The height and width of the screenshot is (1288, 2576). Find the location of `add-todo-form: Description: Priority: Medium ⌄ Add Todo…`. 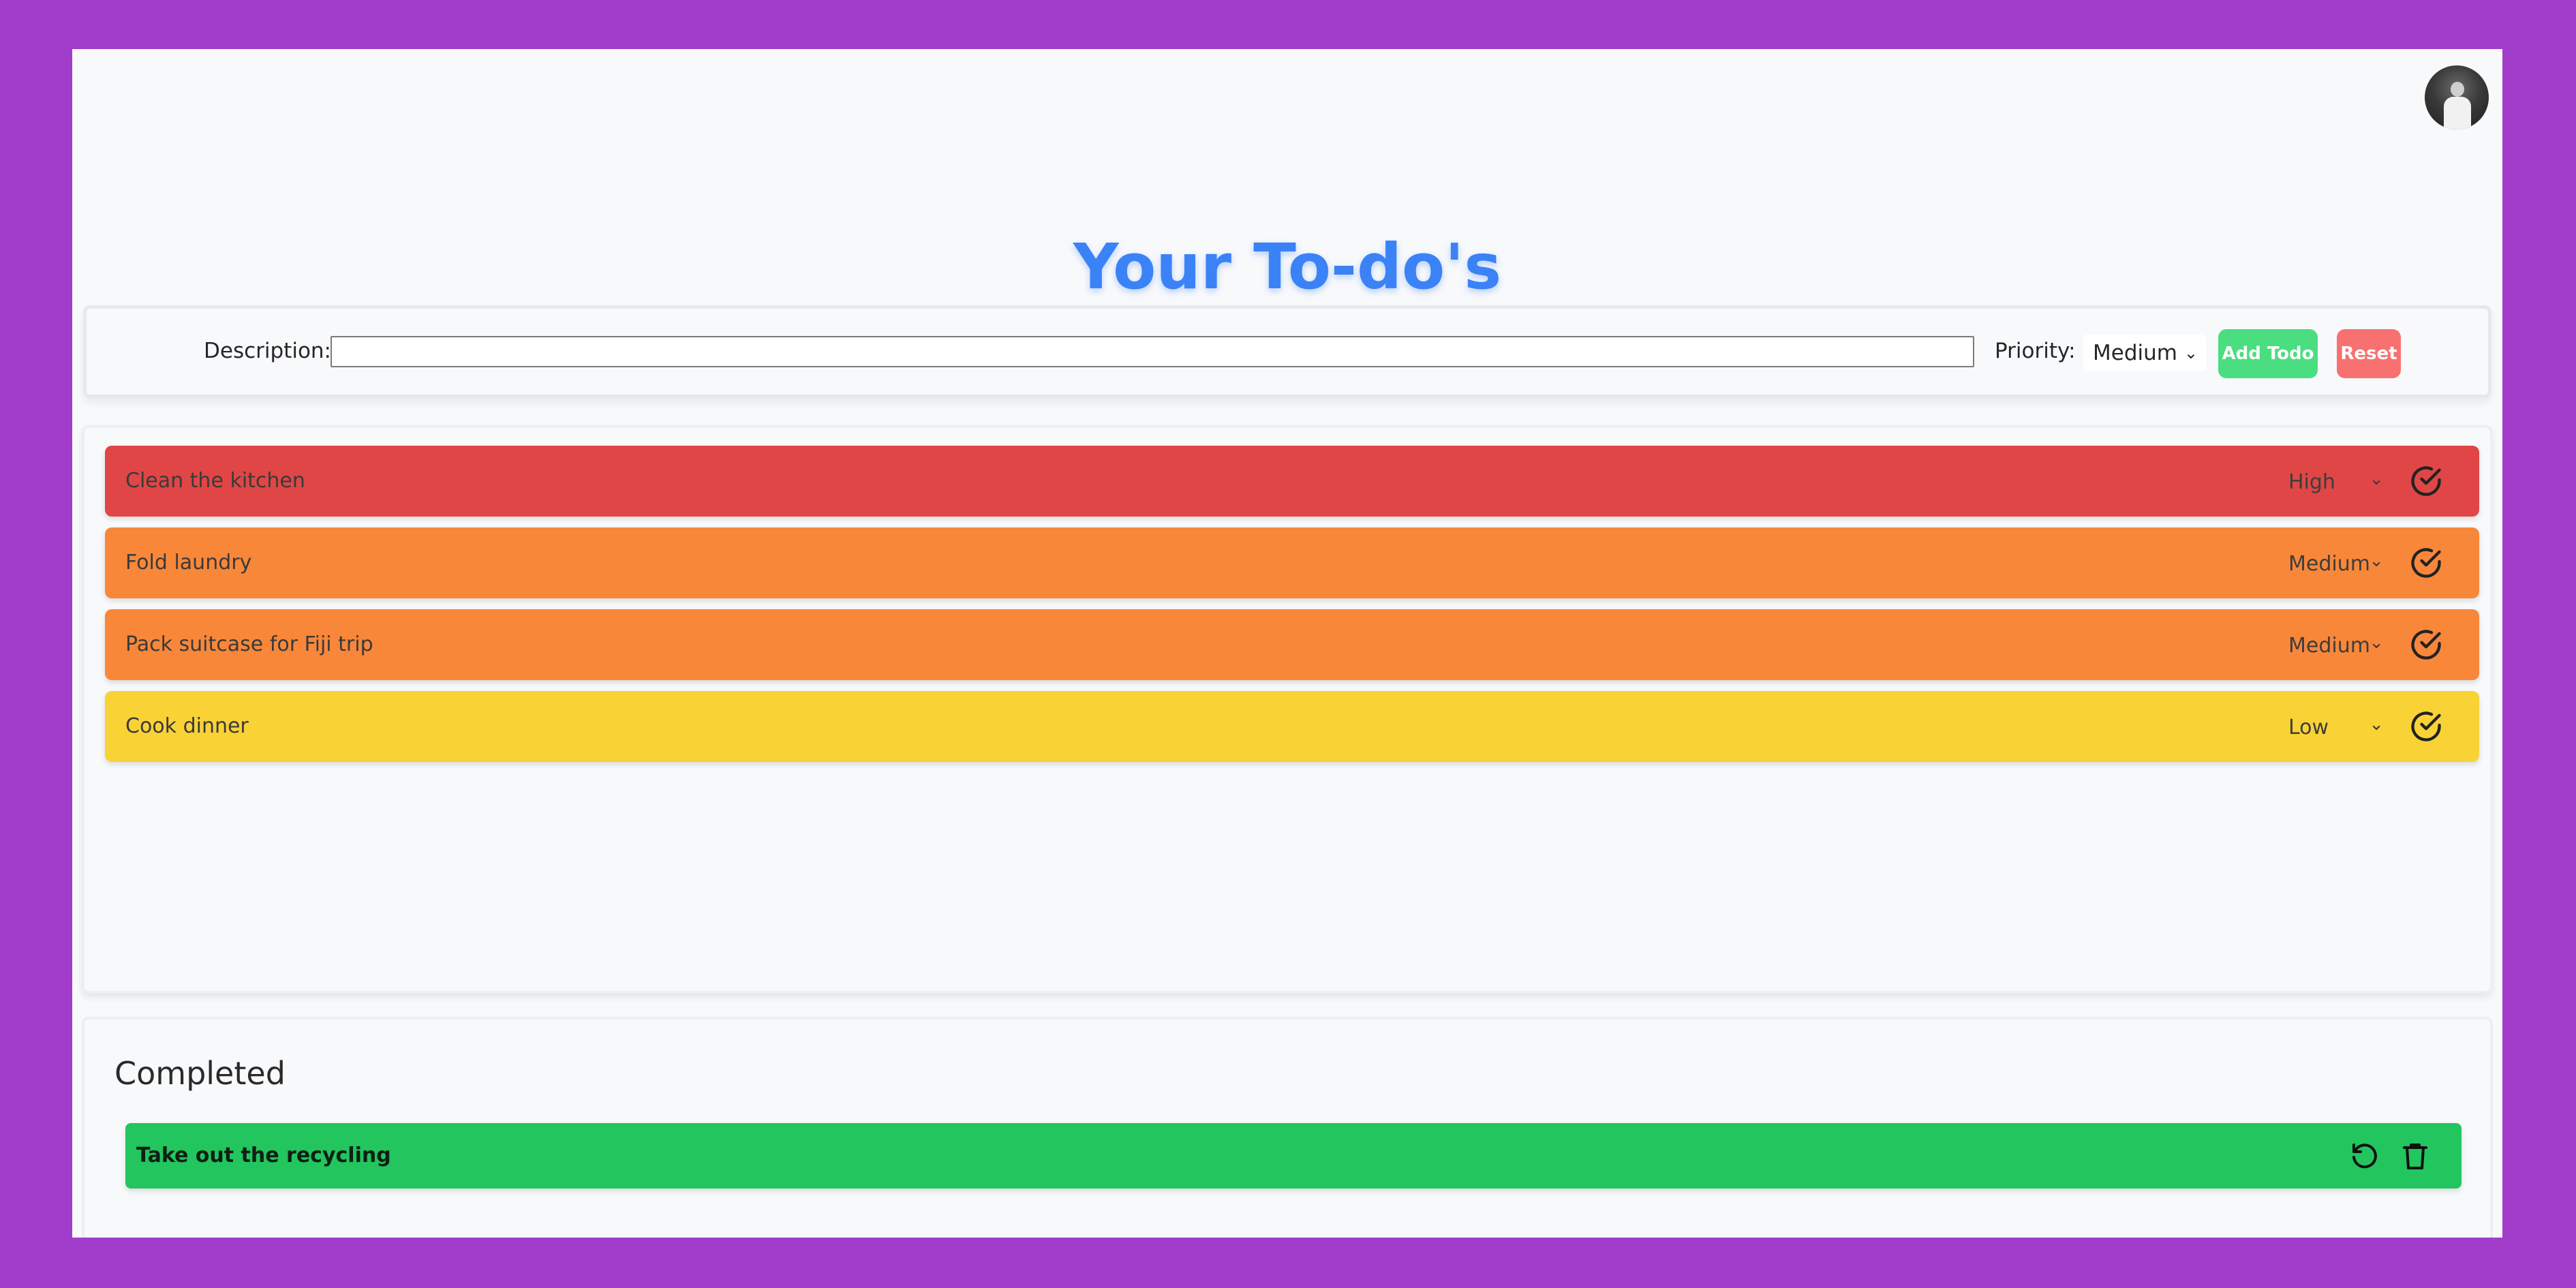

add-todo-form: Description: Priority: Medium ⌄ Add Todo… is located at coordinates (1287, 351).